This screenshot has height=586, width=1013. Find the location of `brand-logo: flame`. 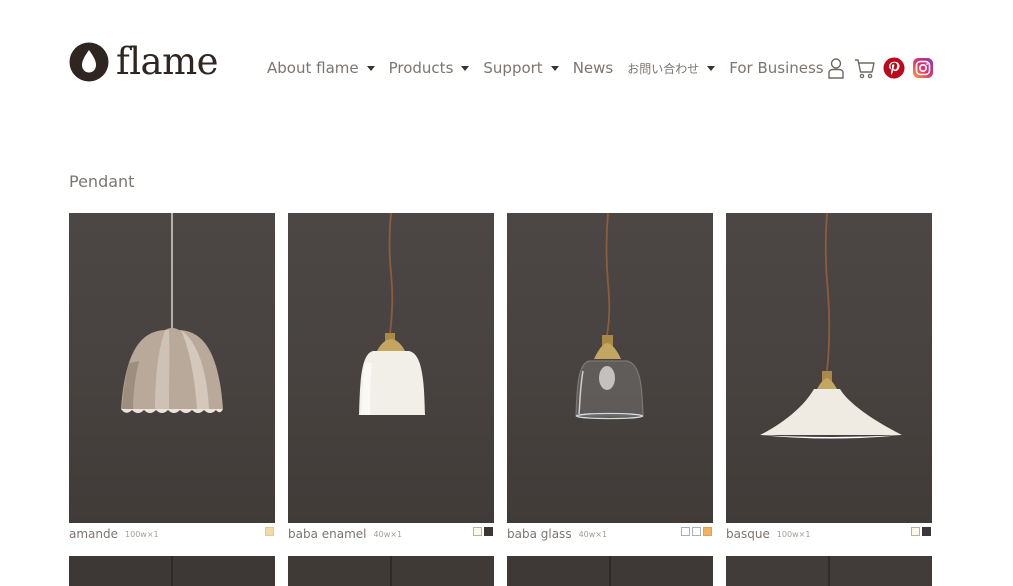

brand-logo: flame is located at coordinates (144, 61).